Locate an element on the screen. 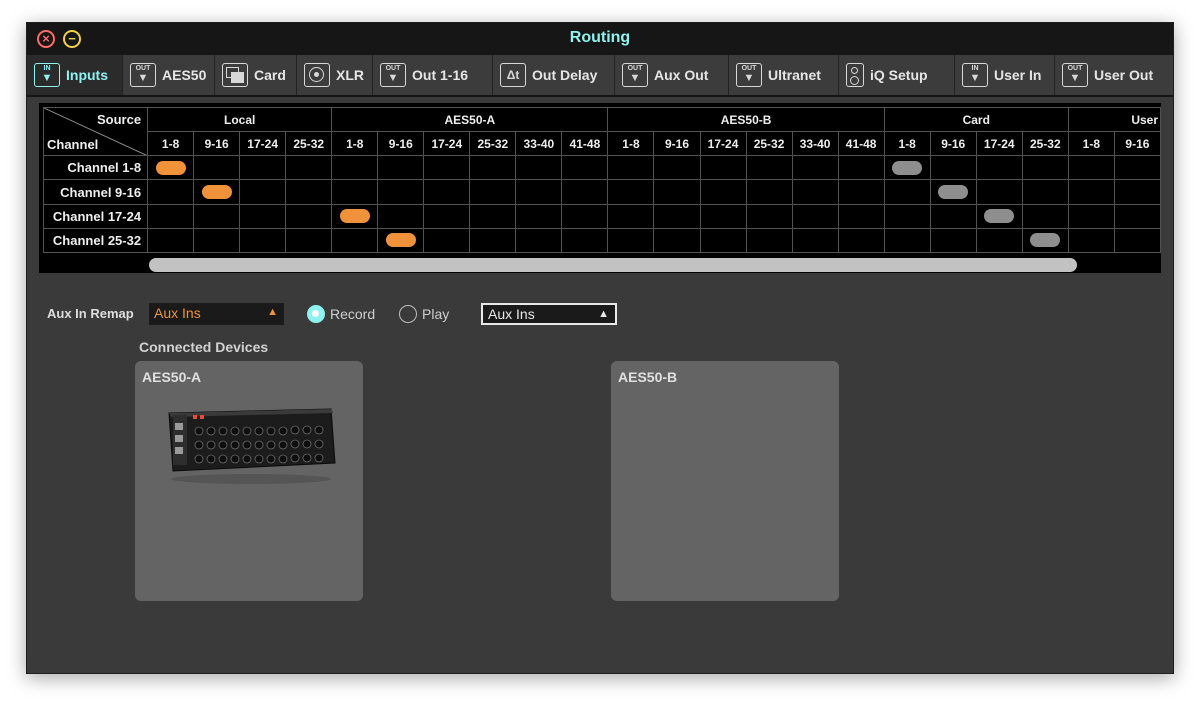  tab-user-out: OUT ▼︎ User Out is located at coordinates (1114, 75).